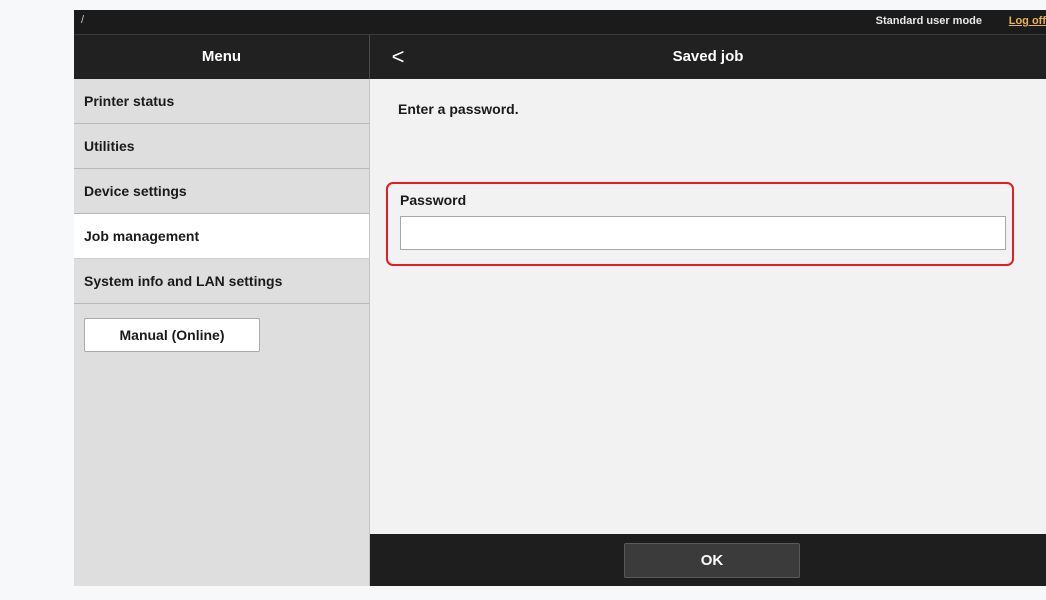 This screenshot has width=1046, height=600. Describe the element at coordinates (712, 560) in the screenshot. I see `ok-button: OK` at that location.